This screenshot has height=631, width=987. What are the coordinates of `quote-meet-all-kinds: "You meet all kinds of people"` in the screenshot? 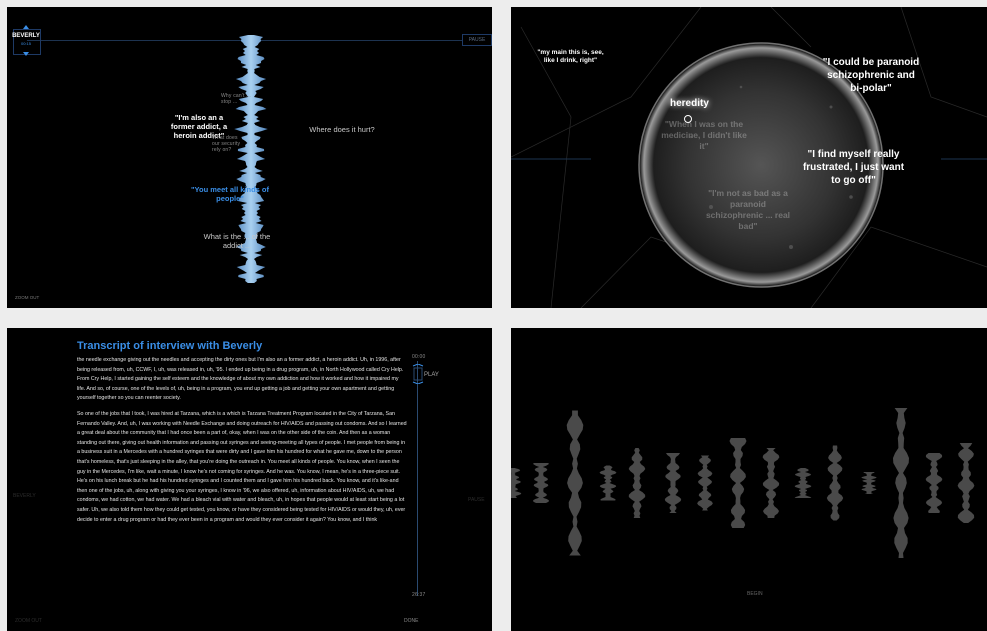 It's located at (230, 194).